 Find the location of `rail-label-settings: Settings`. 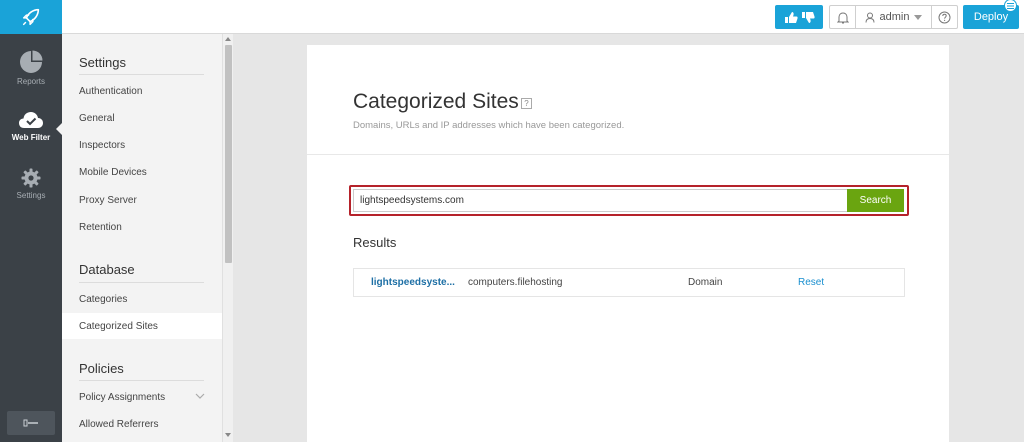

rail-label-settings: Settings is located at coordinates (31, 195).